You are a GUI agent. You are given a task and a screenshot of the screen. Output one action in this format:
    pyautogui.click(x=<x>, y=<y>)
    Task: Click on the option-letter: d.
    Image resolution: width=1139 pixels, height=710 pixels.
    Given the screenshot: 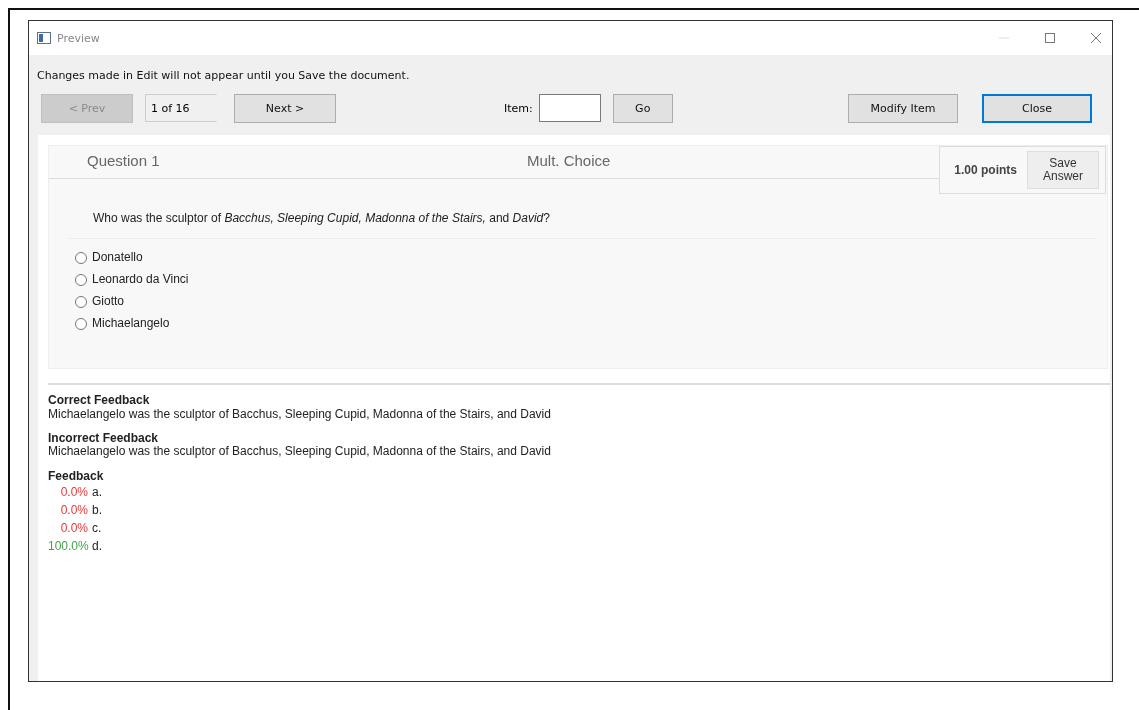 What is the action you would take?
    pyautogui.click(x=97, y=547)
    